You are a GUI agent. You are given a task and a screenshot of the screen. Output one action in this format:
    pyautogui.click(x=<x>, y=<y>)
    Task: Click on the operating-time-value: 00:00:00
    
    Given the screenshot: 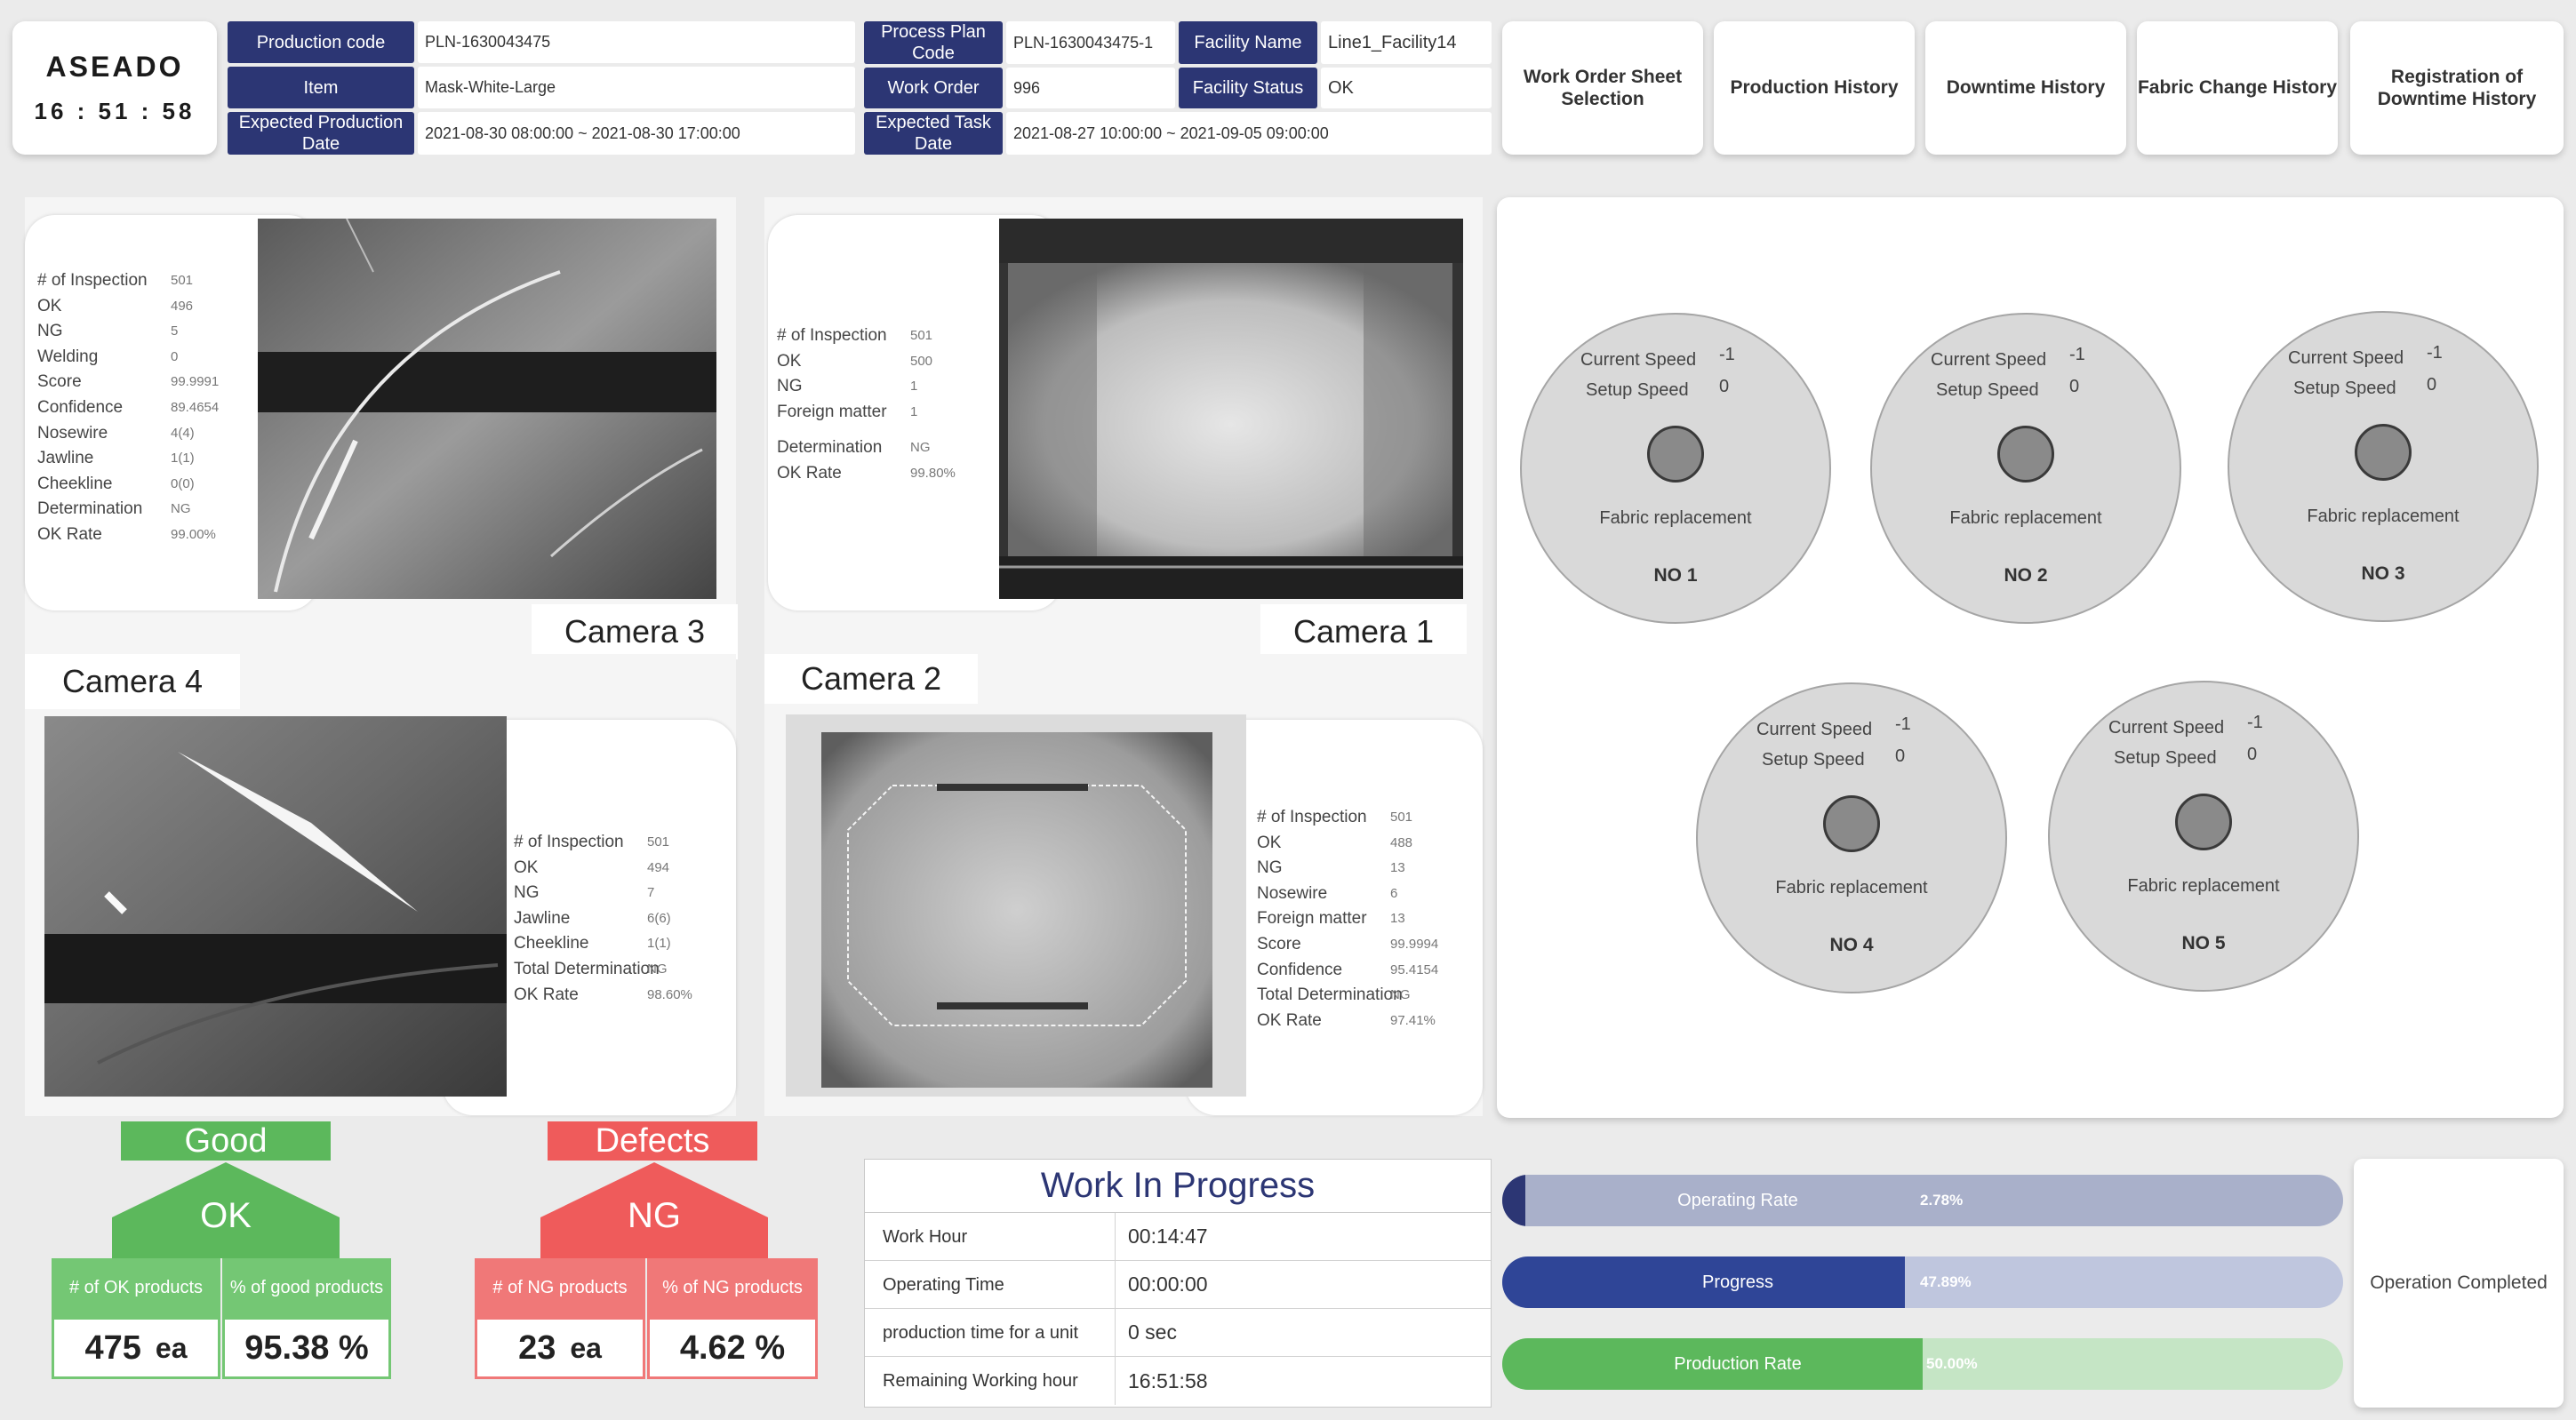 What is the action you would take?
    pyautogui.click(x=1168, y=1284)
    